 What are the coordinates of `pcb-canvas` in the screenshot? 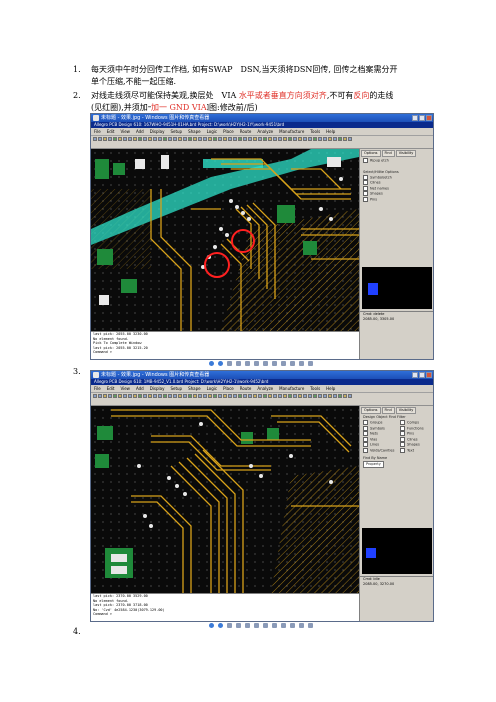 It's located at (225, 499).